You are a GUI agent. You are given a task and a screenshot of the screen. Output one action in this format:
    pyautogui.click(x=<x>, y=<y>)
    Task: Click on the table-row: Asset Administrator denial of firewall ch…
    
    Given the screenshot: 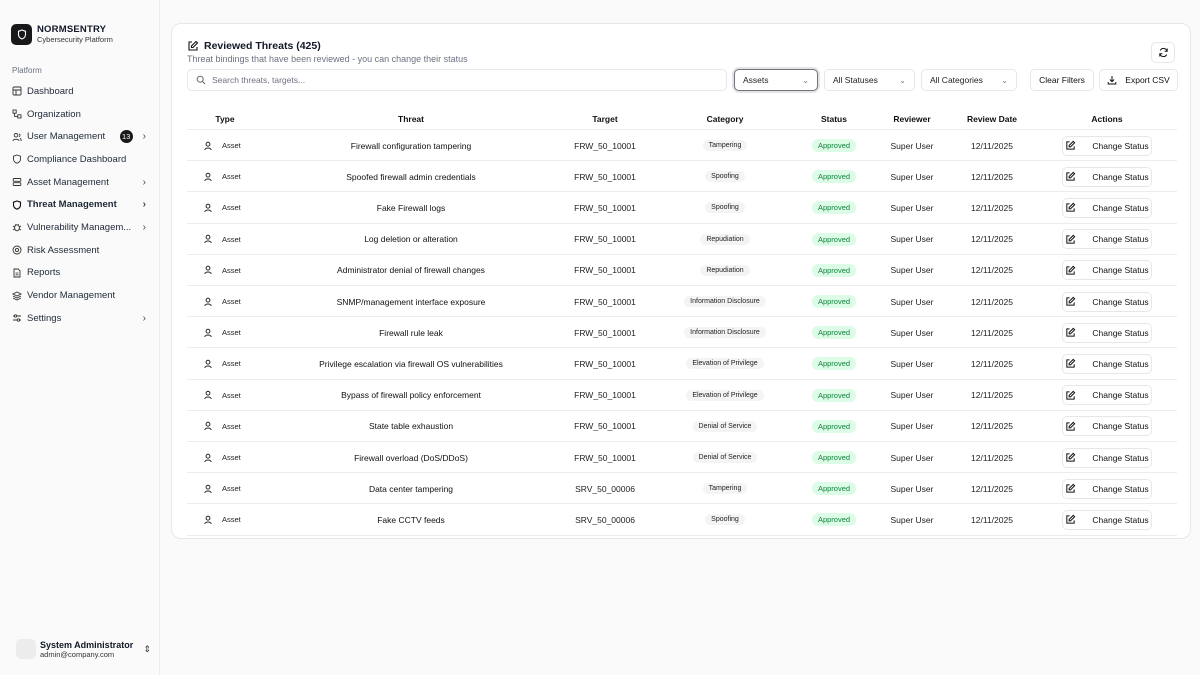 What is the action you would take?
    pyautogui.click(x=682, y=270)
    